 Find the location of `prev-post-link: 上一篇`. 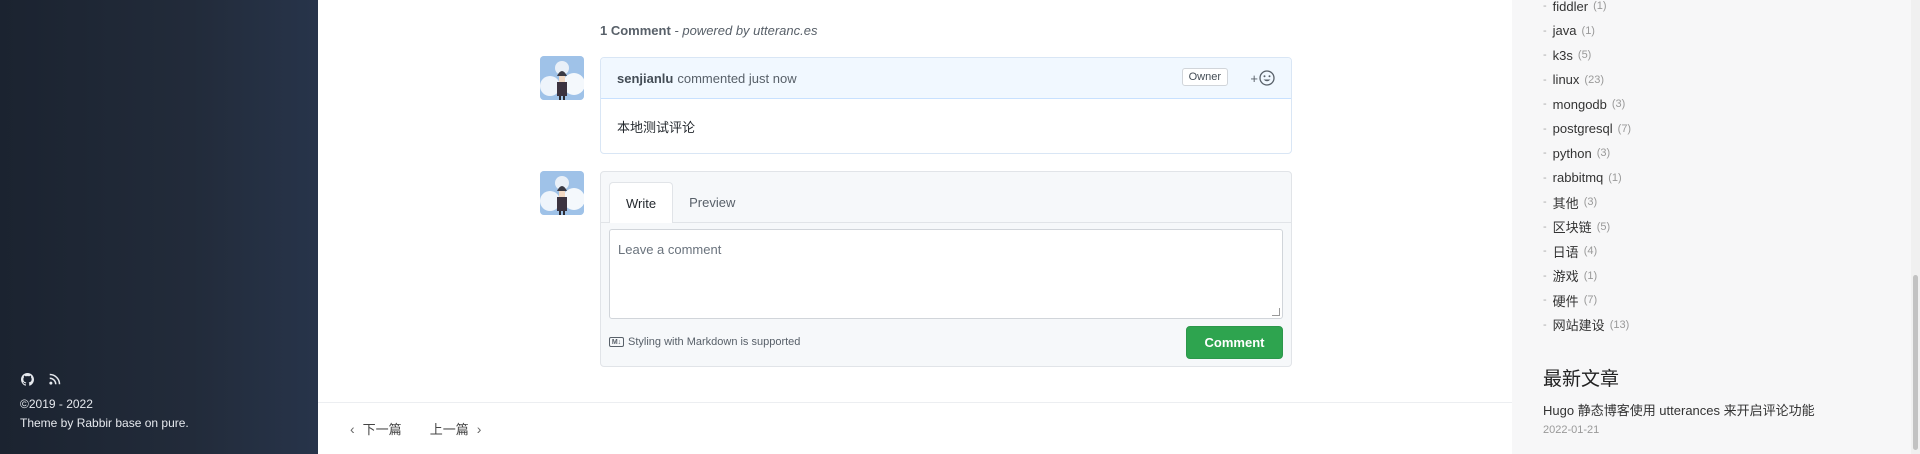

prev-post-link: 上一篇 is located at coordinates (449, 428).